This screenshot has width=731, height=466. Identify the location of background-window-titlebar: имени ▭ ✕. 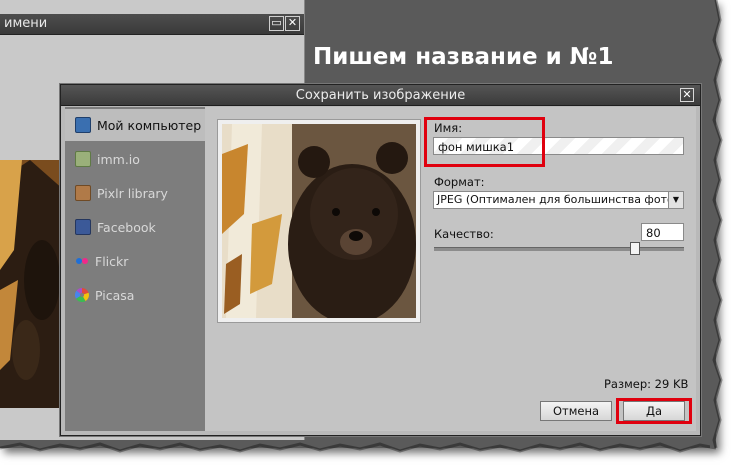
(152, 24).